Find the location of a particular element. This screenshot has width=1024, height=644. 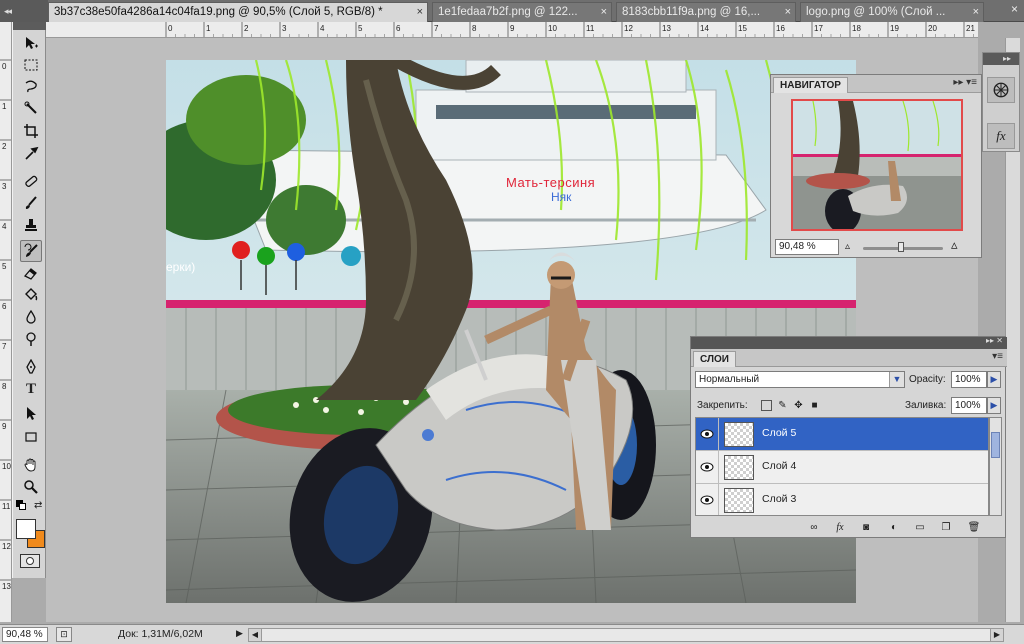

layer-row: Слой 3 is located at coordinates (842, 499).